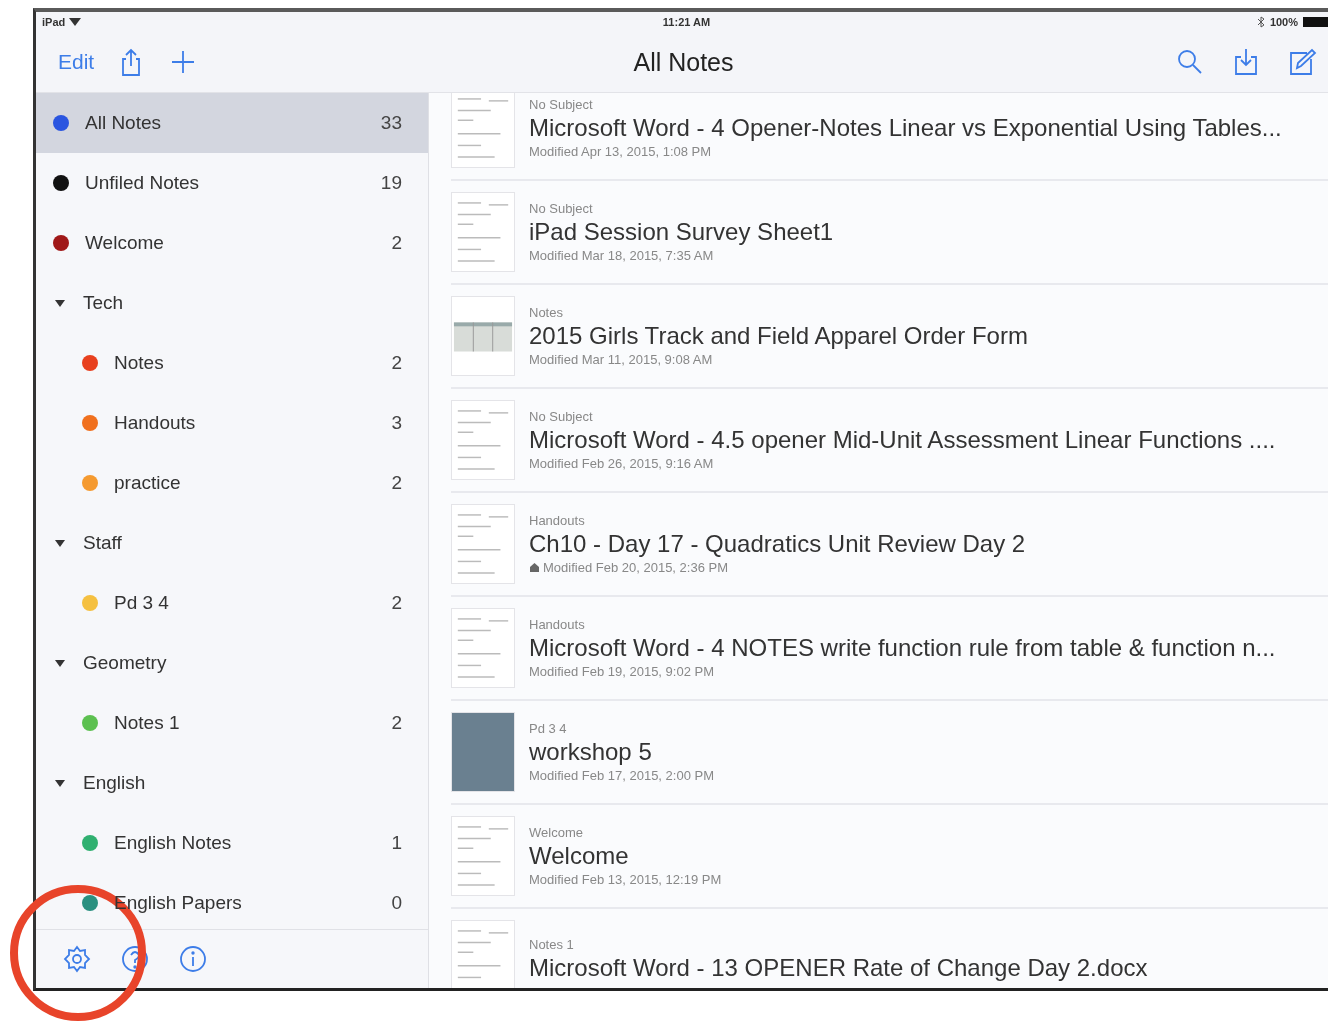 This screenshot has height=1024, width=1328. I want to click on note-row: Notes 2015 Girls Track and Field Apparel Order Form Modified Mar 11, 2015, 9:08 AM, so click(889, 337).